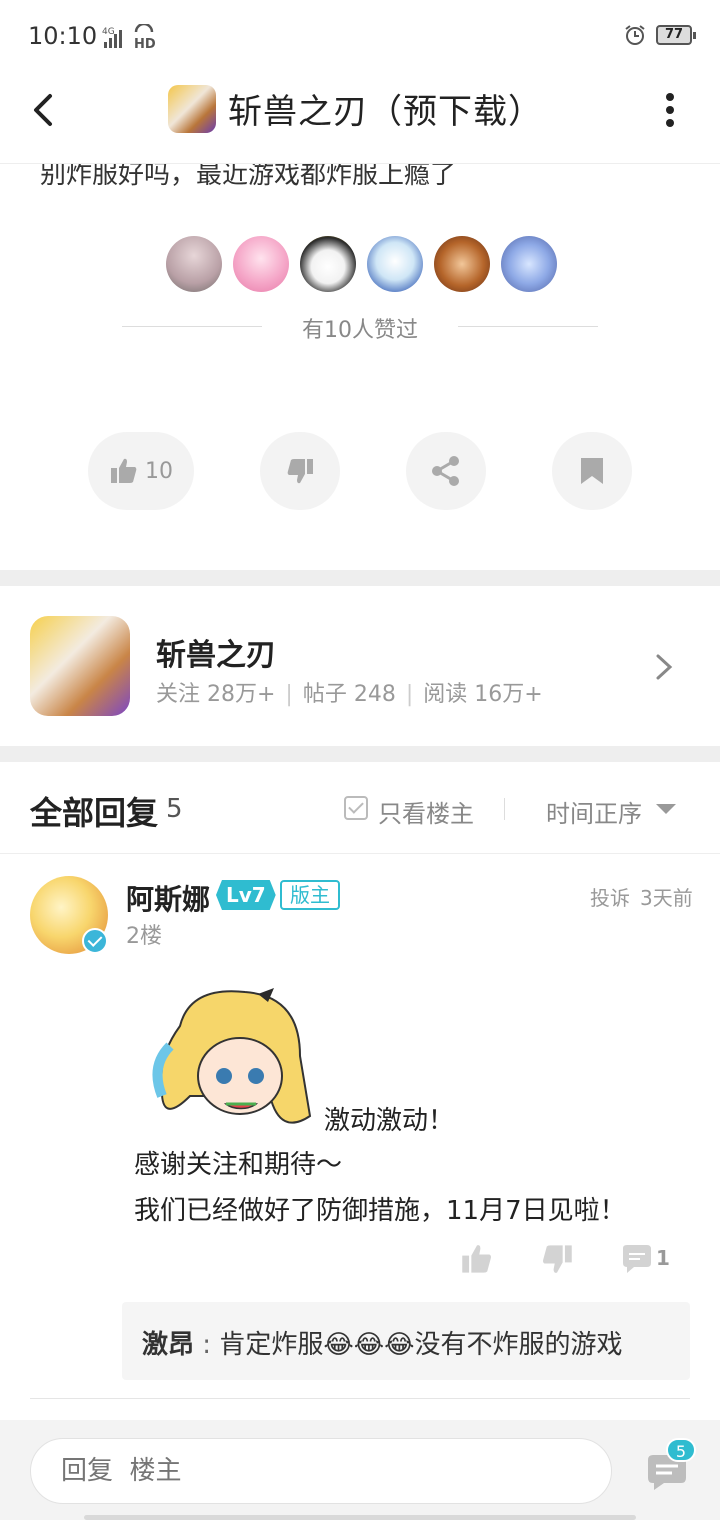 The width and height of the screenshot is (720, 1520). I want to click on top-nav: 斩兽之刃（预下载）, so click(360, 118).